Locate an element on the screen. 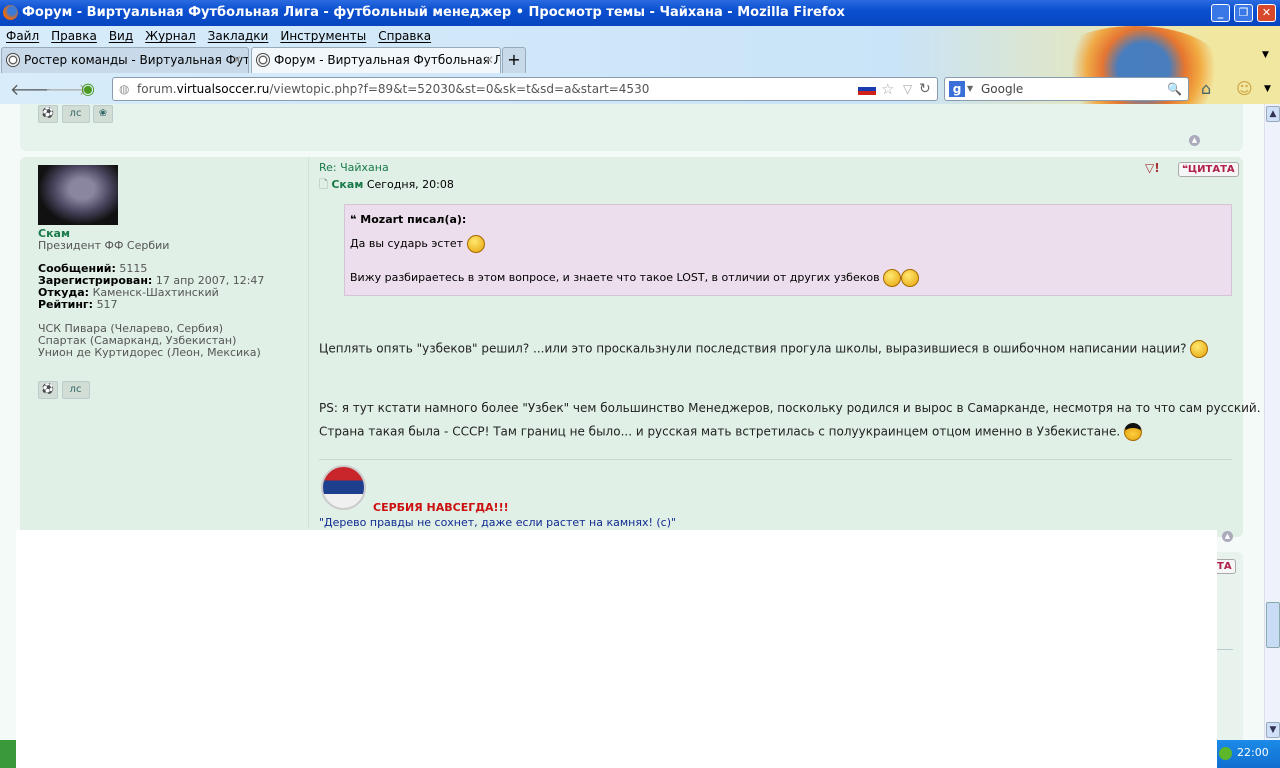 This screenshot has width=1280, height=768. previous-post-actions: ⚽ лс ❀ is located at coordinates (75, 114).